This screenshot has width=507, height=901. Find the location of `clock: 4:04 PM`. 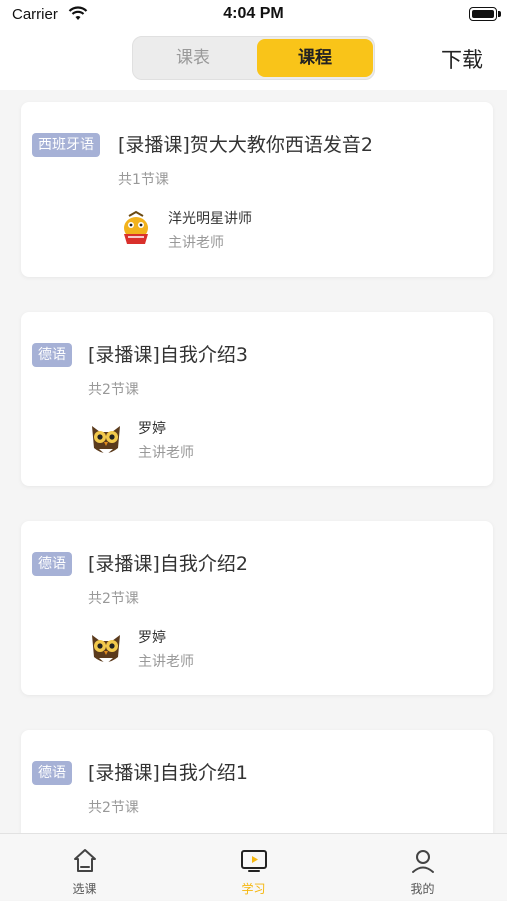

clock: 4:04 PM is located at coordinates (253, 13).